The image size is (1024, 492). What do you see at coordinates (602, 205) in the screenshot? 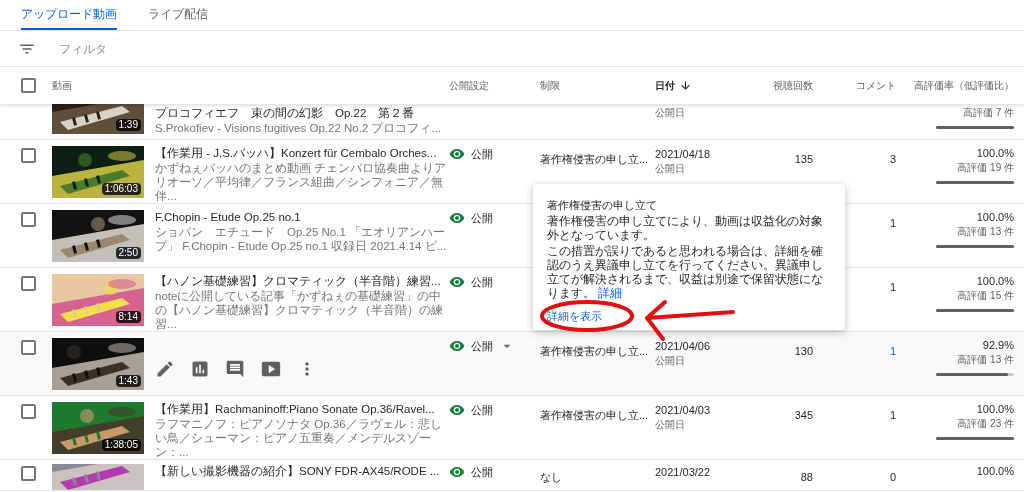
I see `popover-title: 著作権侵害の申し立て` at bounding box center [602, 205].